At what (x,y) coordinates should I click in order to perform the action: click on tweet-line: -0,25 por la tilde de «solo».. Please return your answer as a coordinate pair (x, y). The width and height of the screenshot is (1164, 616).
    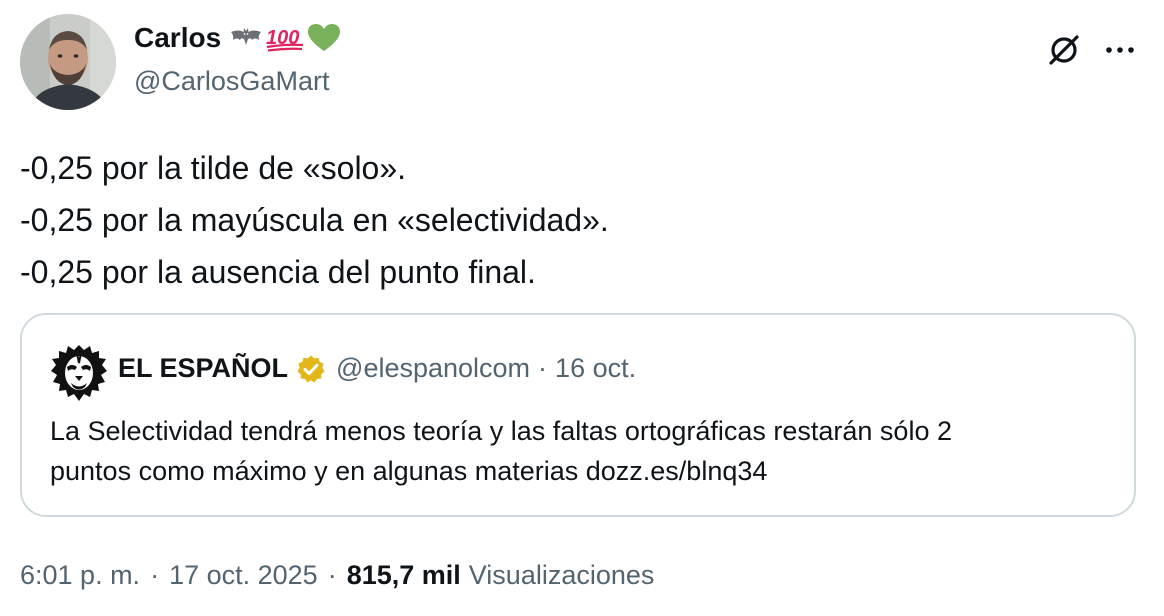
    Looking at the image, I should click on (213, 168).